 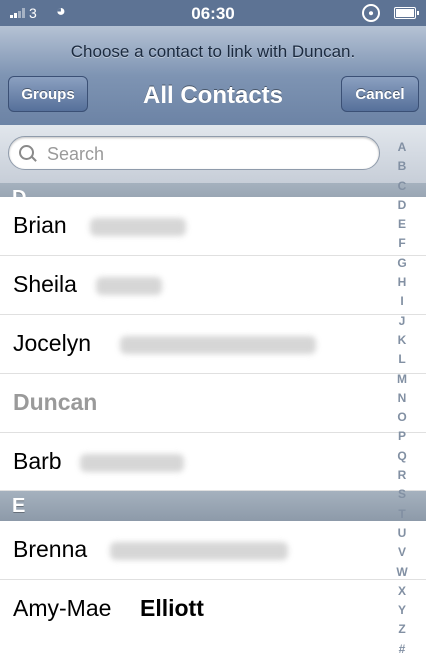 What do you see at coordinates (402, 321) in the screenshot?
I see `index-letter: J` at bounding box center [402, 321].